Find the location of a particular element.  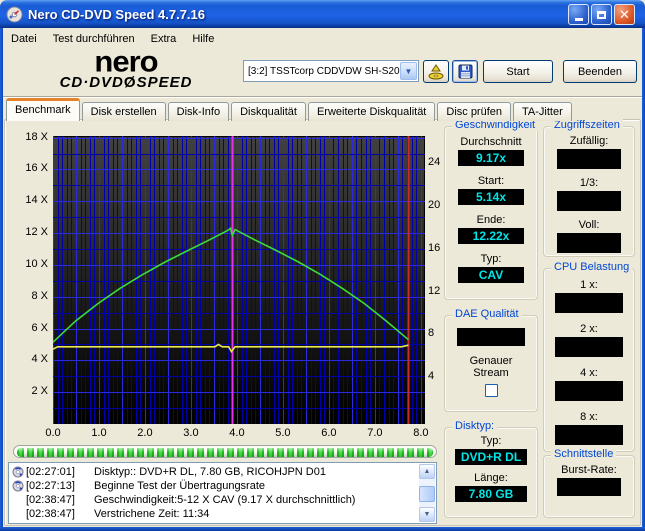

drive-select: [3:2] TSSTcorp CDDVDW SH-S203B SB04 ▼ is located at coordinates (331, 71).